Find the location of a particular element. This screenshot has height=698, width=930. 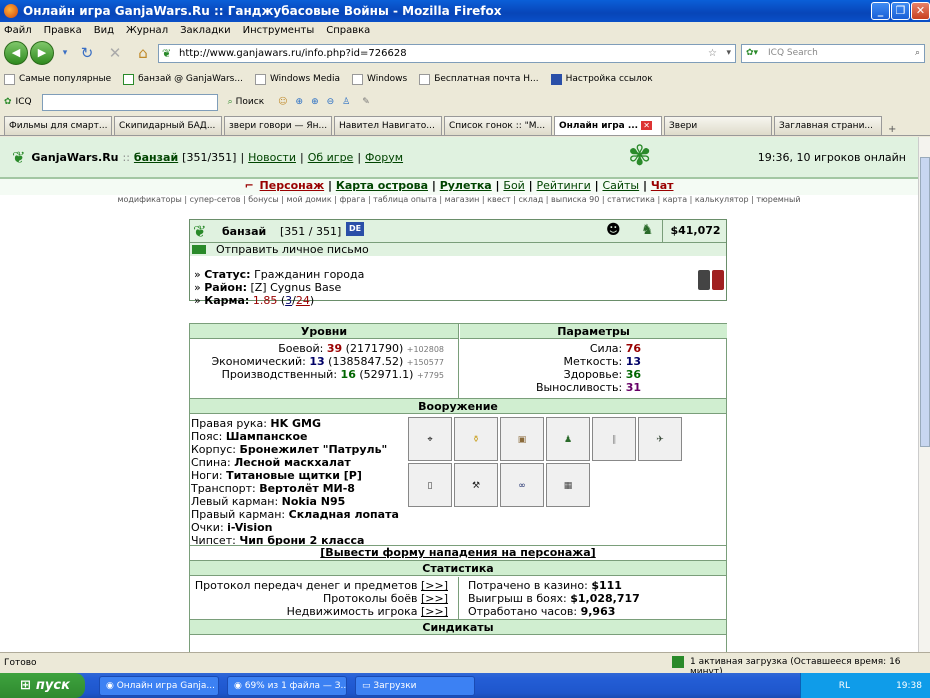

nav-roulette: Рулетка is located at coordinates (466, 185).